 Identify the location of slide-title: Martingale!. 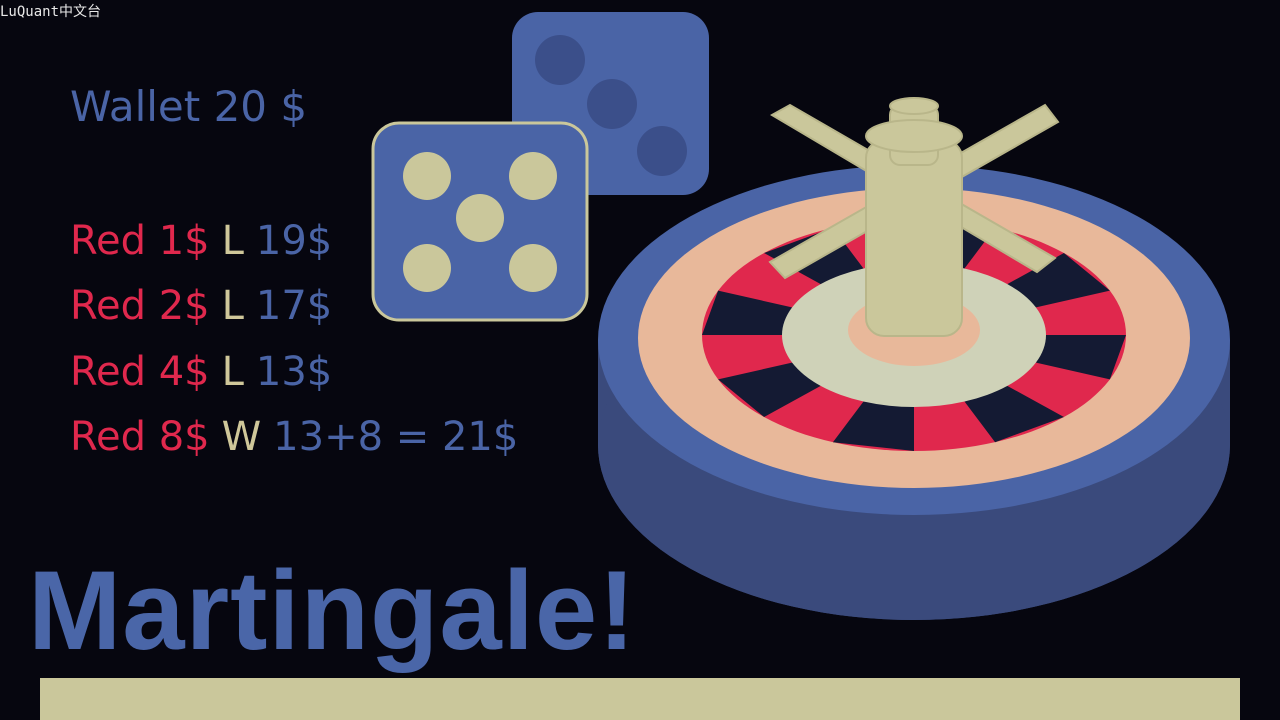
(332, 610).